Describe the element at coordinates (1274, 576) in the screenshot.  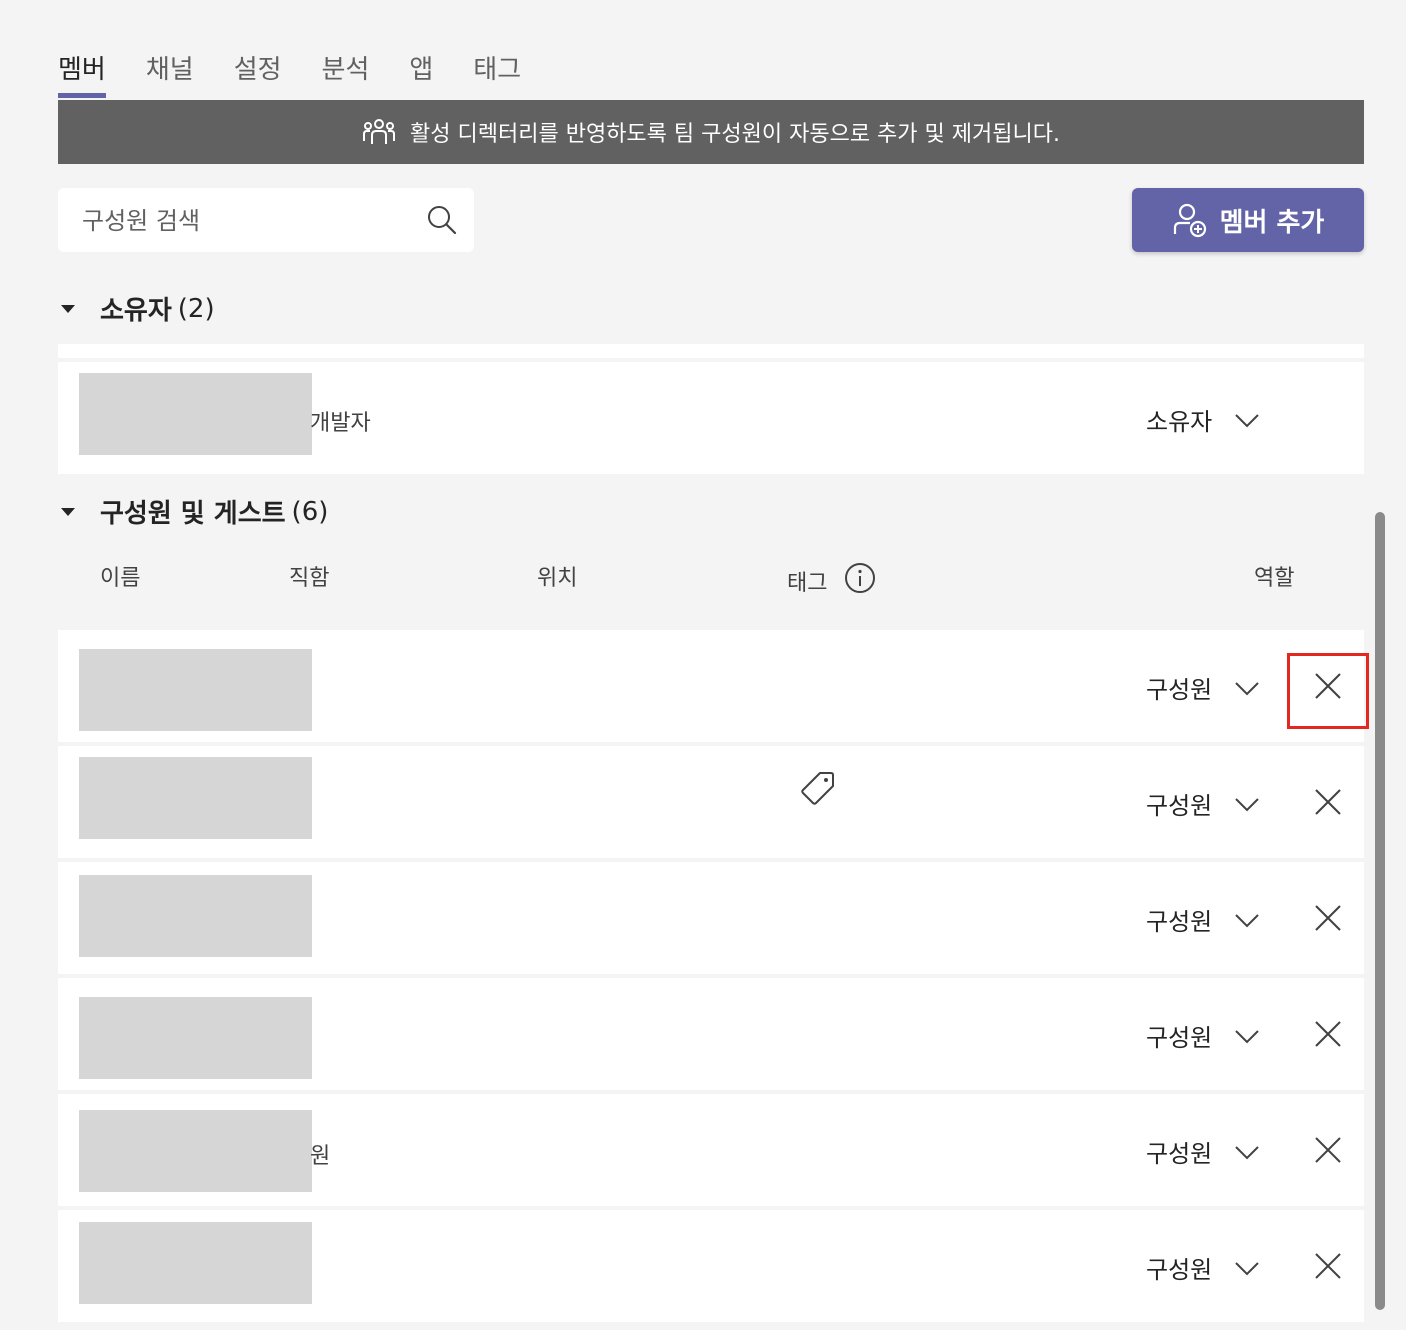
I see `column-role: 역할` at that location.